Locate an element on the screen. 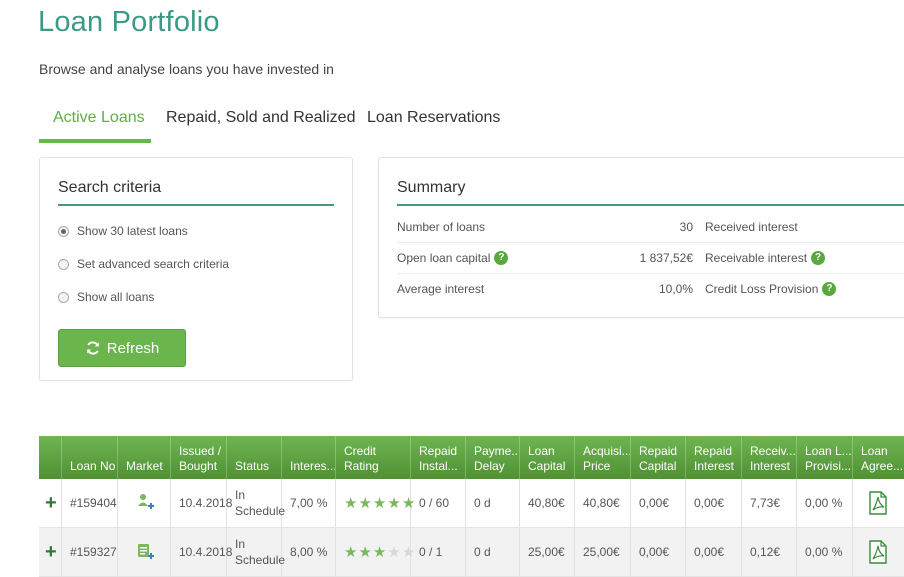  option-label: Show all loans is located at coordinates (116, 297).